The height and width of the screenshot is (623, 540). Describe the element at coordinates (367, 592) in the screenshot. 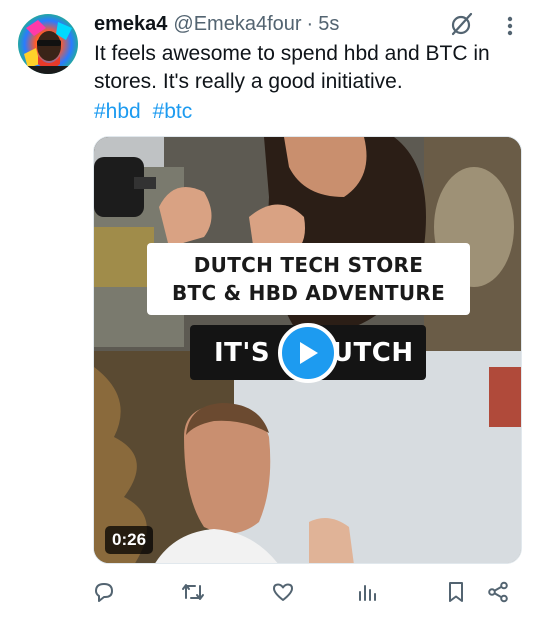

I see `views-icon` at that location.